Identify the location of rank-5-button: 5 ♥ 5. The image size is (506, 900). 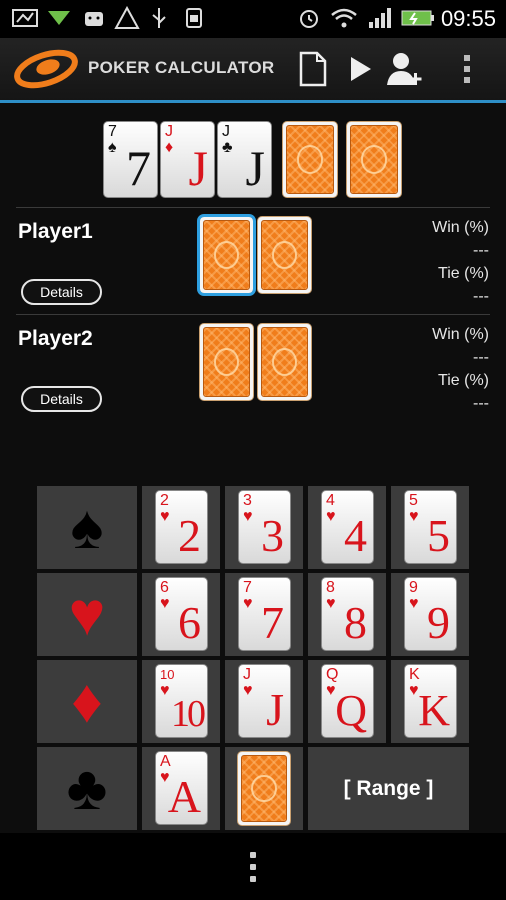
(430, 527).